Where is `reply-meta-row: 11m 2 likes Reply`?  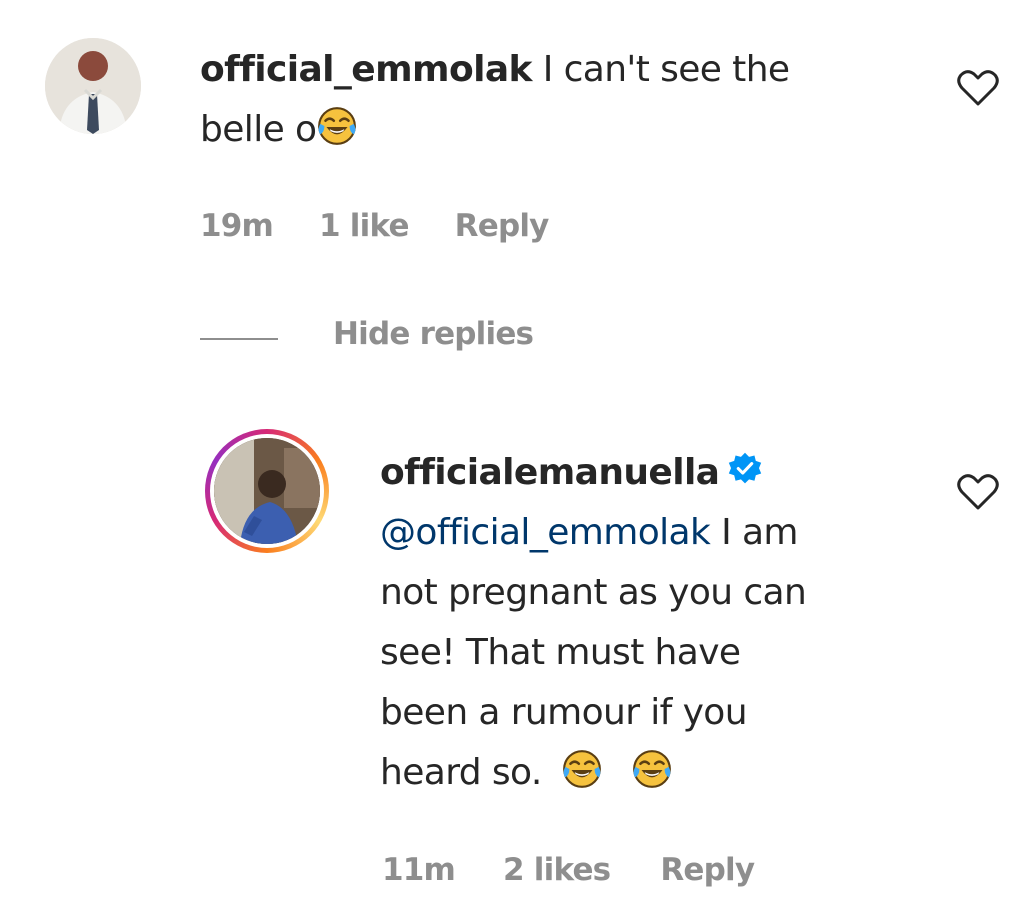
reply-meta-row: 11m 2 likes Reply is located at coordinates (568, 870).